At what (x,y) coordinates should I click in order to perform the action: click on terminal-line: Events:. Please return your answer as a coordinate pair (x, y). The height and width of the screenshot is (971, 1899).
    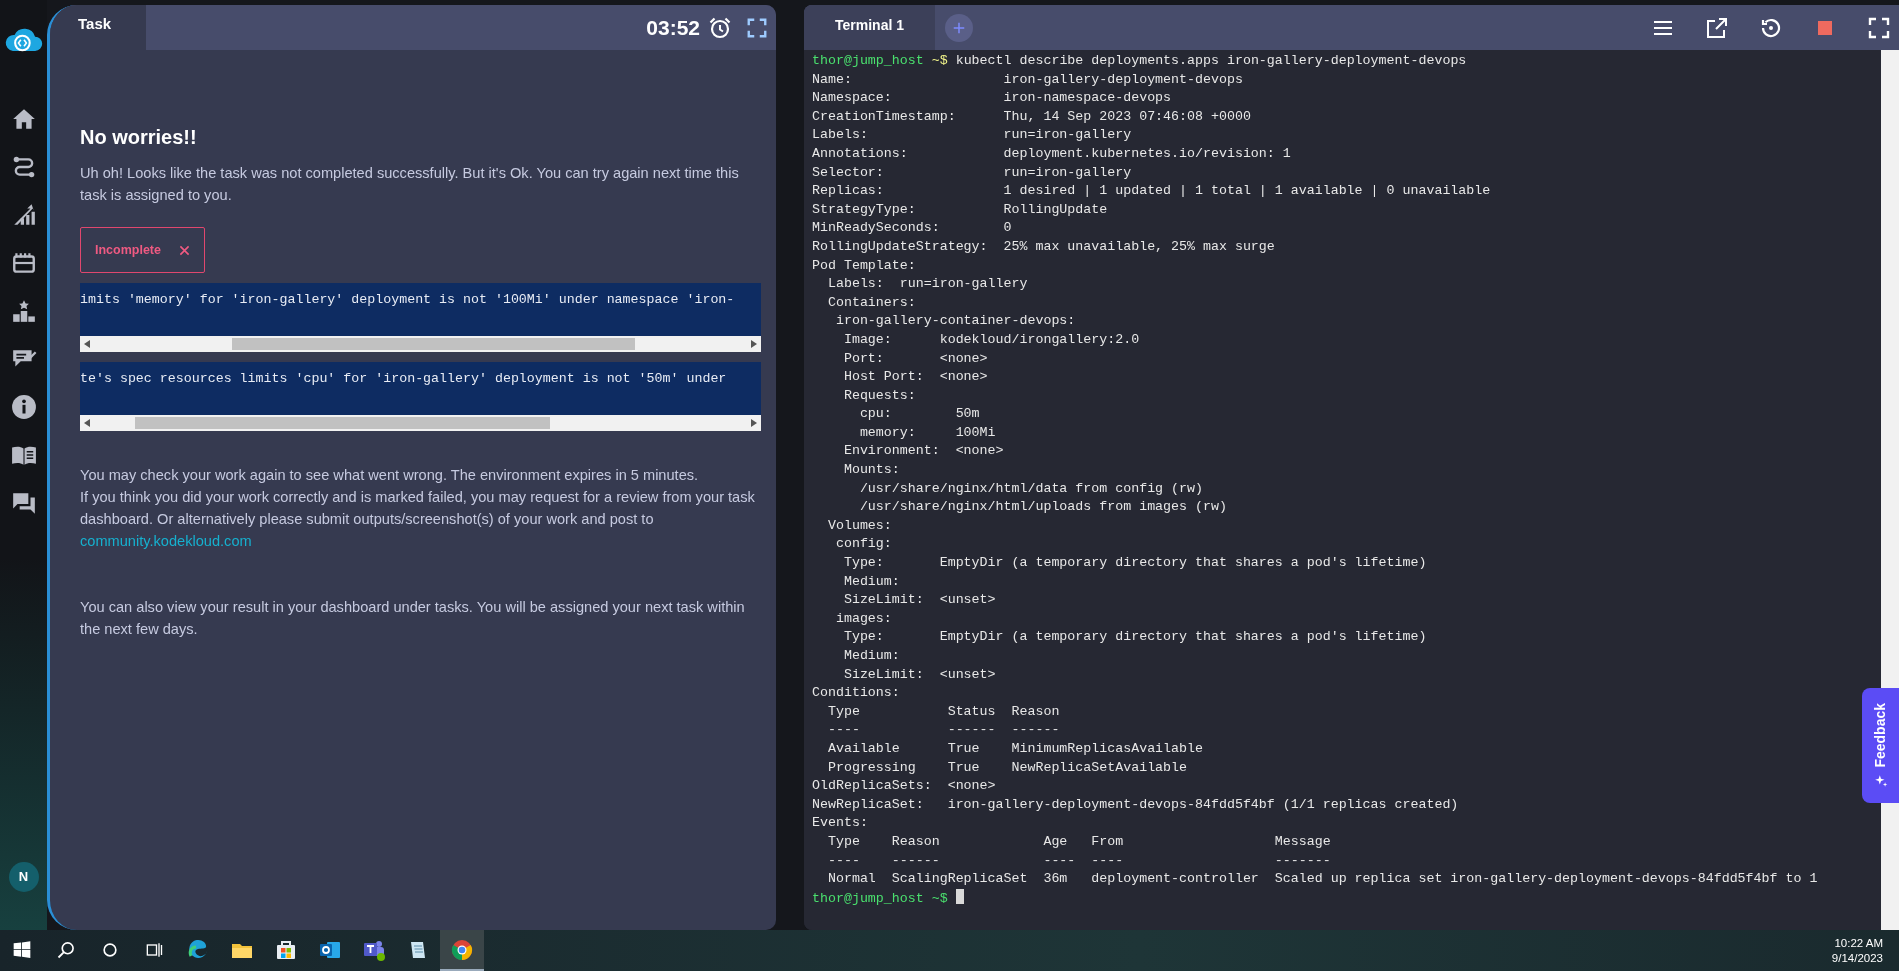
    Looking at the image, I should click on (840, 823).